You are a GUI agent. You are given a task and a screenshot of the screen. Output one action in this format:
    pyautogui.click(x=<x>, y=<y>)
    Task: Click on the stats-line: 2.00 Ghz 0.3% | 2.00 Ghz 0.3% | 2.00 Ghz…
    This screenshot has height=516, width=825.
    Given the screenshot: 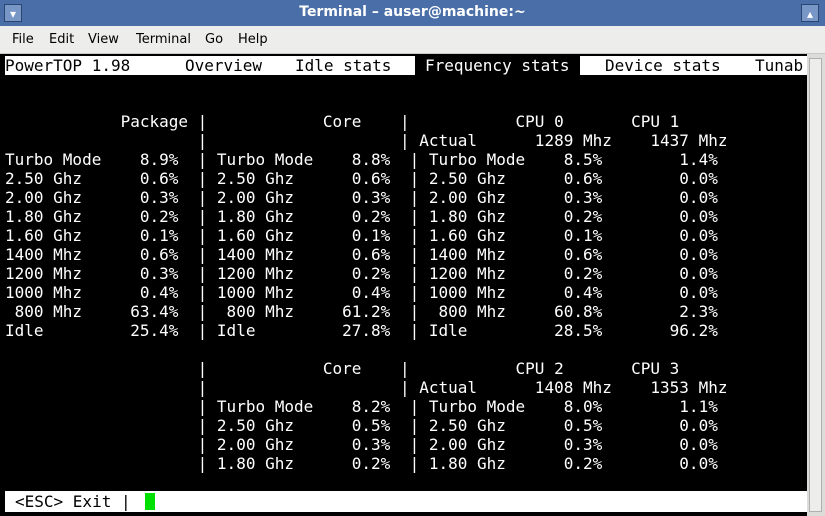 What is the action you would take?
    pyautogui.click(x=361, y=197)
    